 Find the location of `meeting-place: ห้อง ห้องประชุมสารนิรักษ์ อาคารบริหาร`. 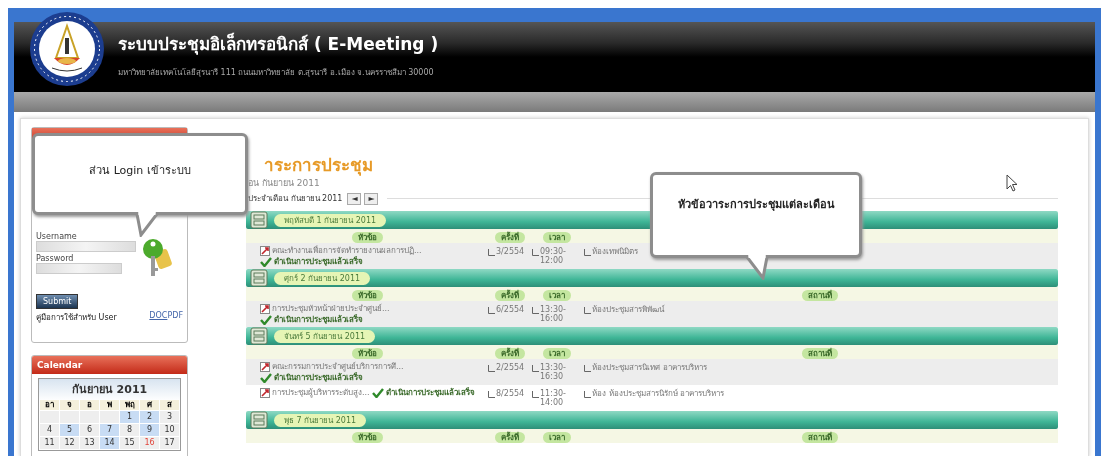

meeting-place: ห้อง ห้องประชุมสารนิรักษ์ อาคารบริหาร is located at coordinates (658, 393).